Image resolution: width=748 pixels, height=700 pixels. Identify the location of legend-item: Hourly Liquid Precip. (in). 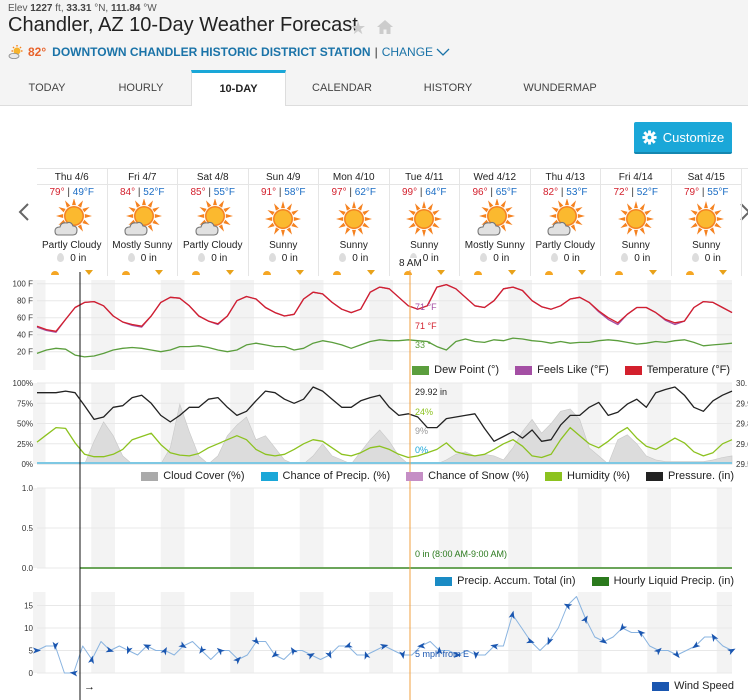
(662, 581).